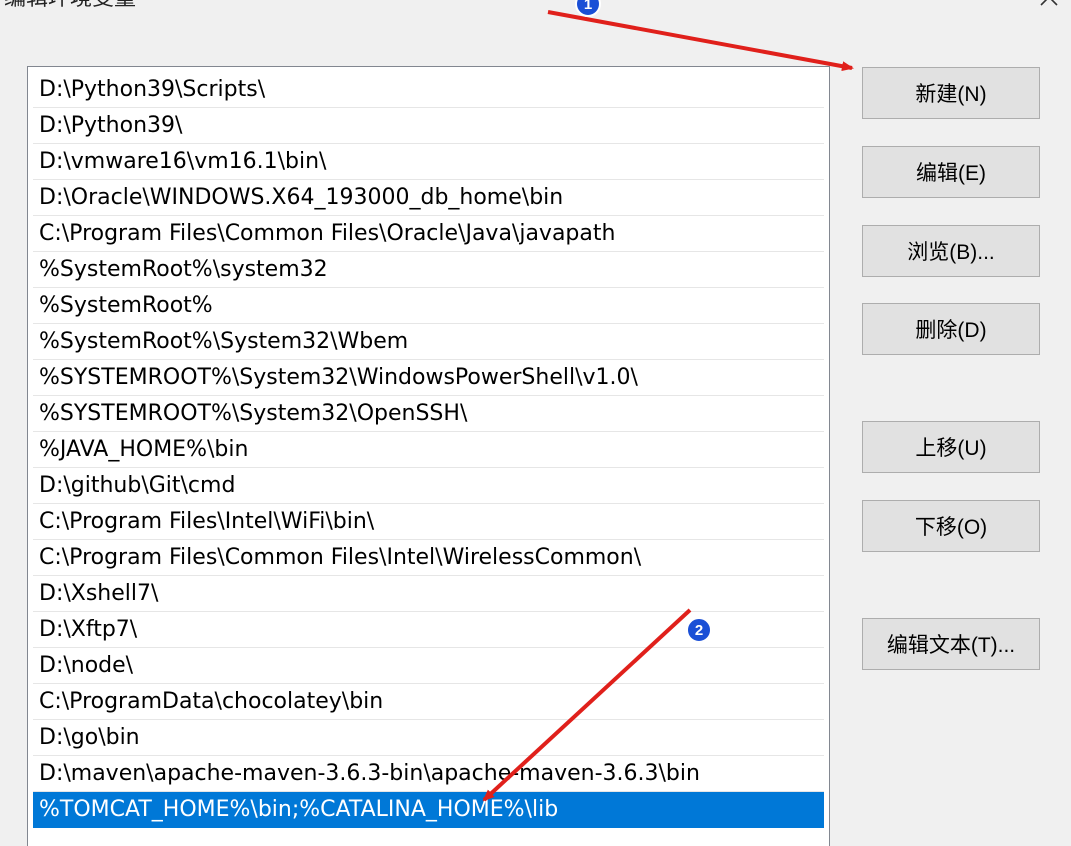 This screenshot has height=846, width=1071. Describe the element at coordinates (951, 329) in the screenshot. I see `delete-button: 删除(D)` at that location.